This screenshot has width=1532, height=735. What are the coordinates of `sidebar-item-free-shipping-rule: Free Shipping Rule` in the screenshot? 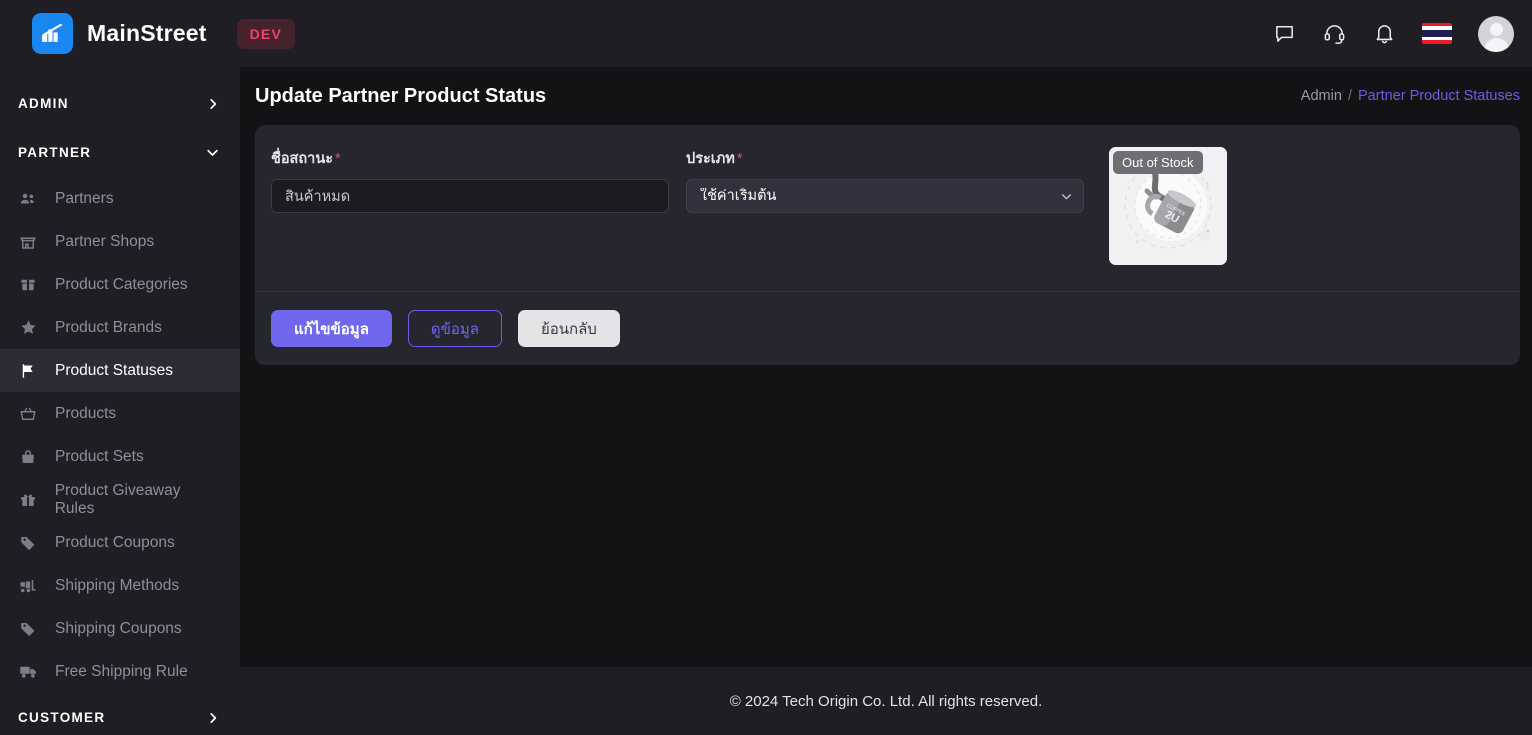 It's located at (120, 671).